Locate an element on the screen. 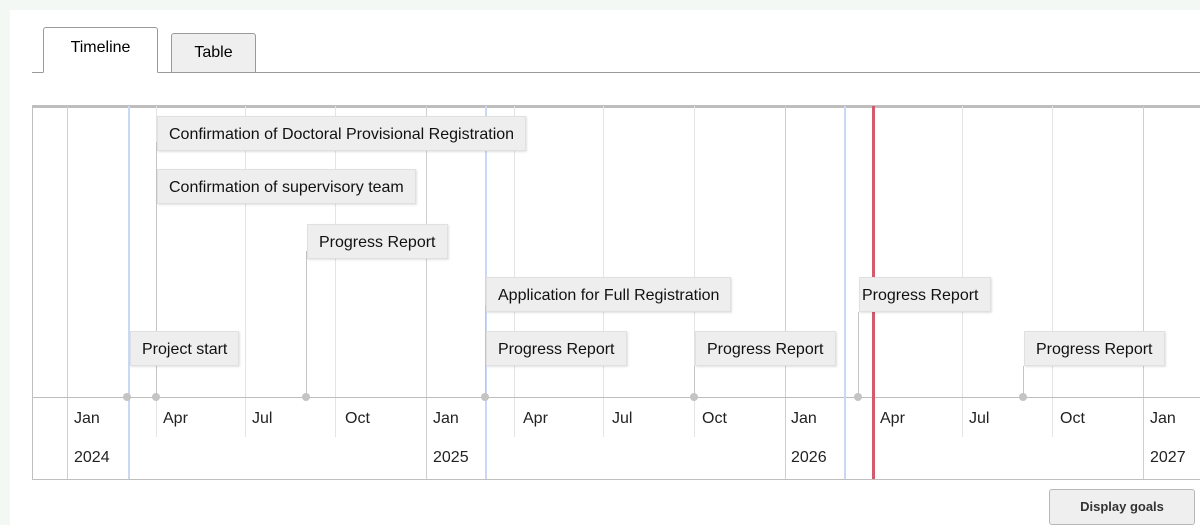 The width and height of the screenshot is (1200, 525). tab-timeline: Timeline is located at coordinates (100, 50).